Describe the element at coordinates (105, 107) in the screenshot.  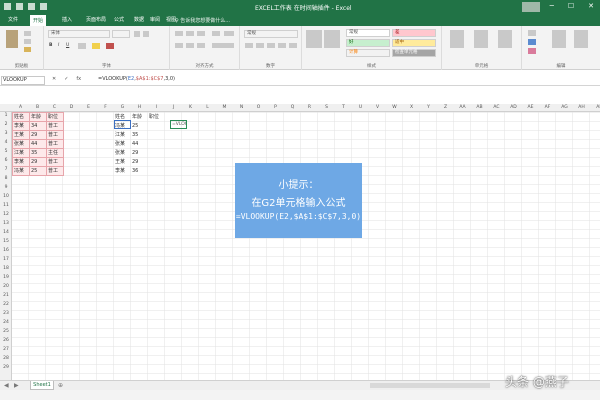
I see `column-header: F` at that location.